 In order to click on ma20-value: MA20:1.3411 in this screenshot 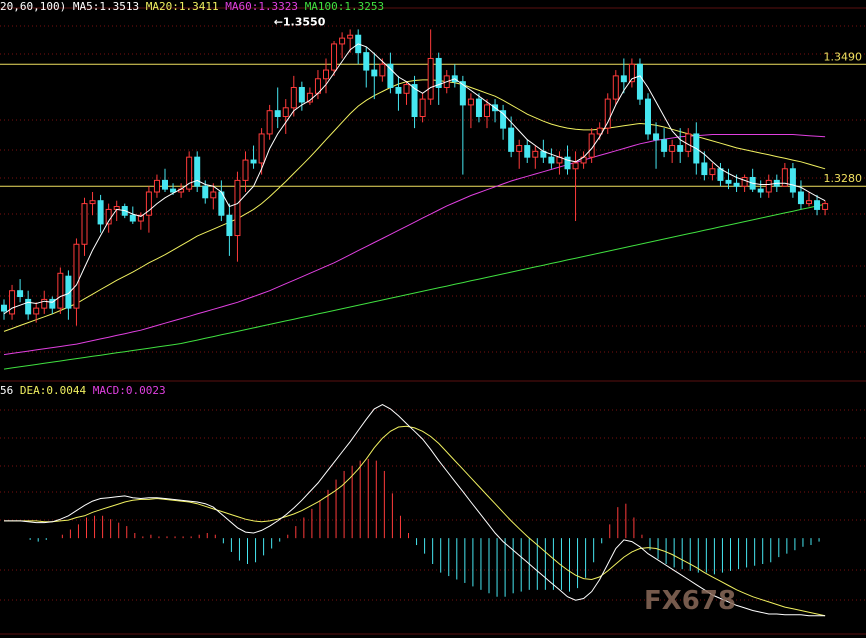, I will do `click(182, 6)`.